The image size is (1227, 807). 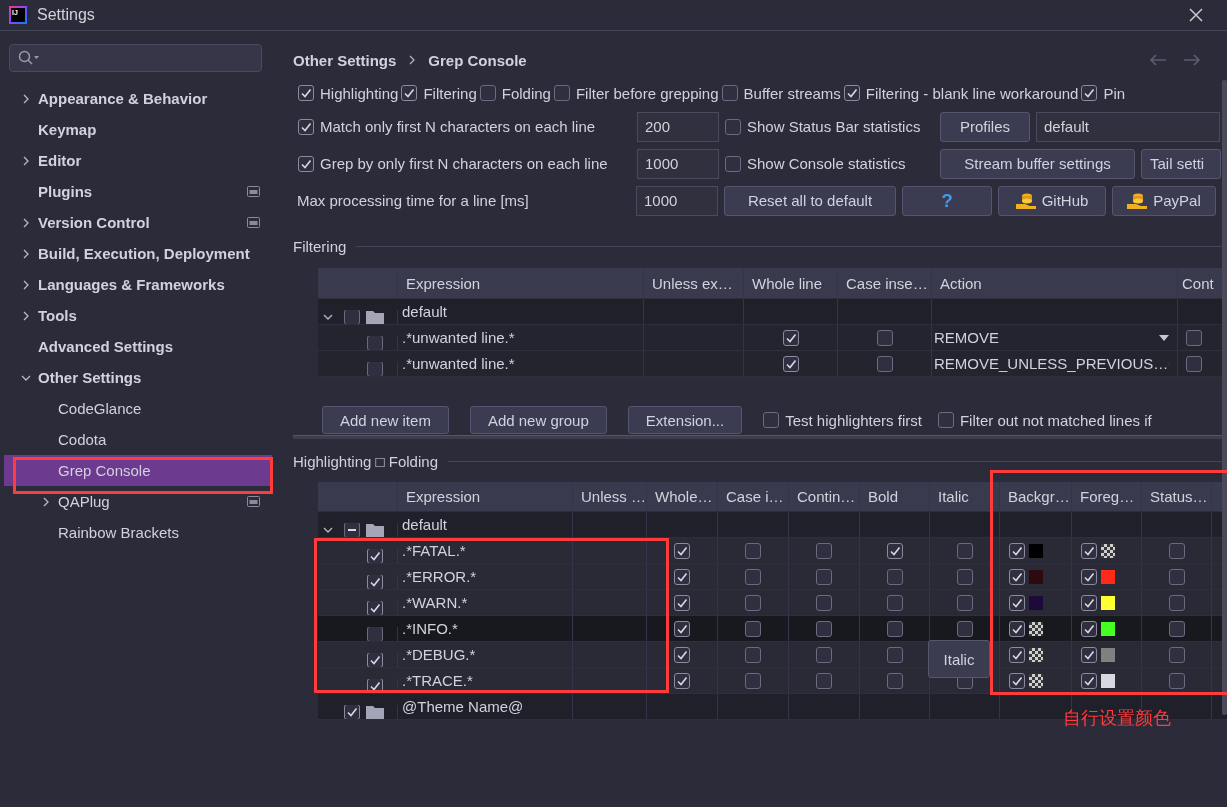 What do you see at coordinates (895, 496) in the screenshot?
I see `column-header: Bold` at bounding box center [895, 496].